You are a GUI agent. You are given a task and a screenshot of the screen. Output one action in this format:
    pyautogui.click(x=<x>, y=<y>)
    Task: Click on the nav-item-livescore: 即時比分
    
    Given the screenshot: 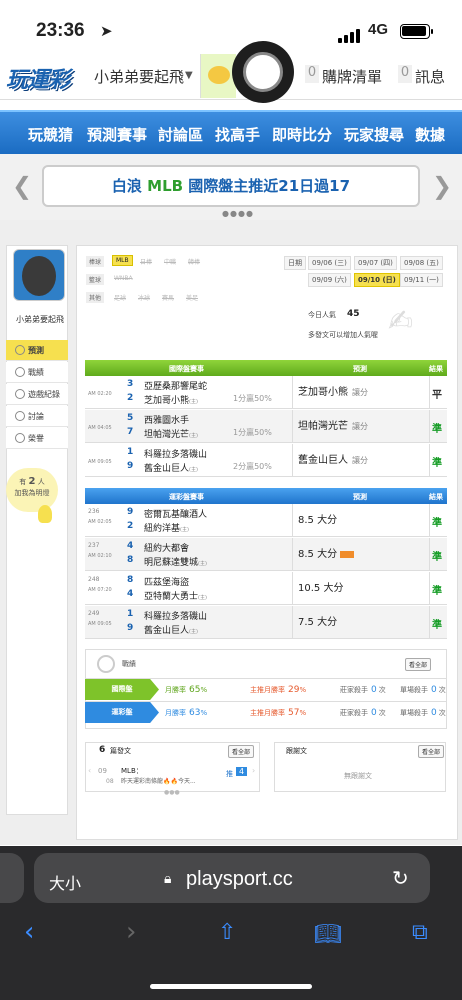 What is the action you would take?
    pyautogui.click(x=302, y=134)
    